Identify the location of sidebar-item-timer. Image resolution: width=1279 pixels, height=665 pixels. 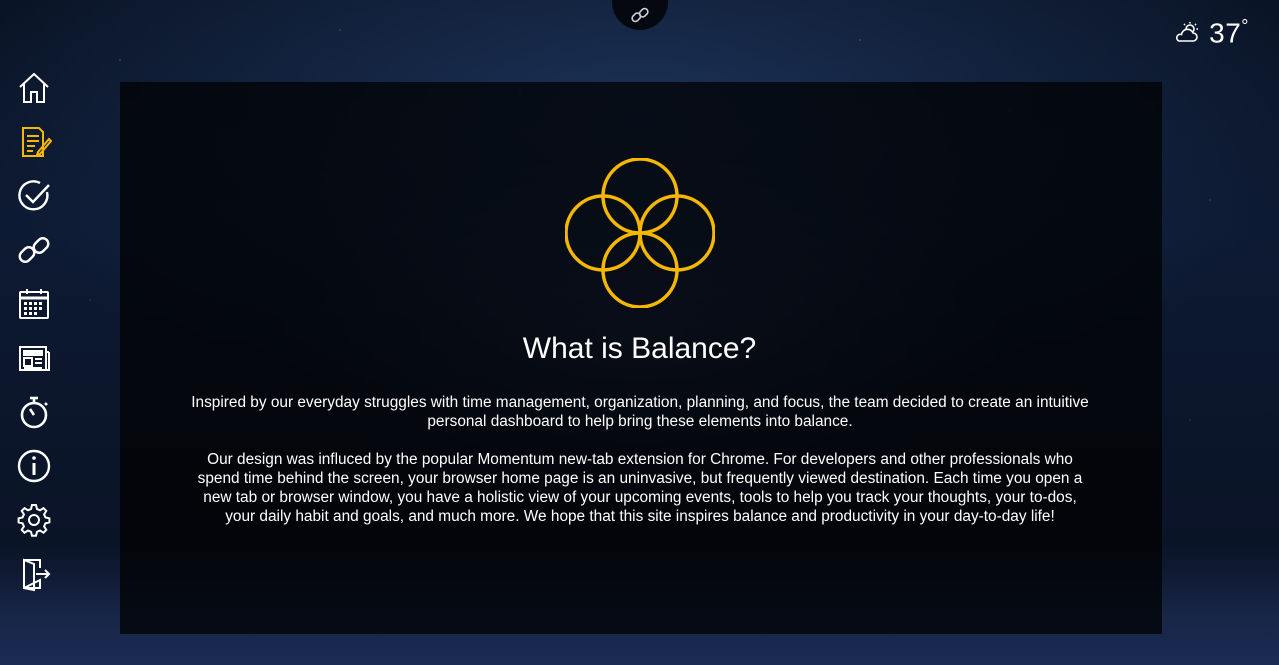
(34, 412).